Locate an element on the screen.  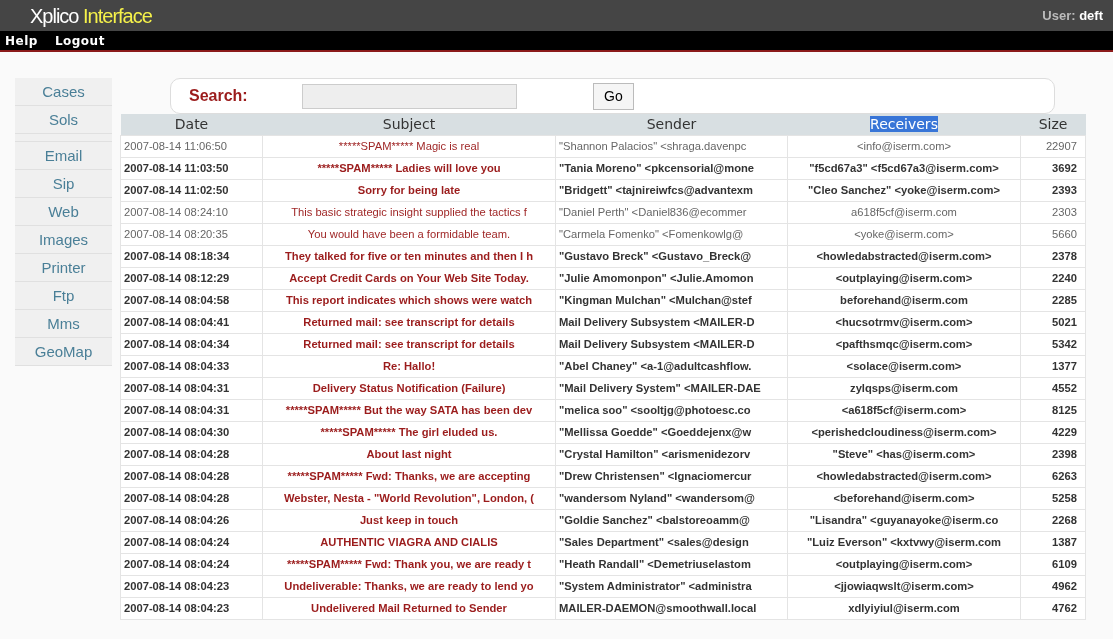
column-header: Subject is located at coordinates (409, 124).